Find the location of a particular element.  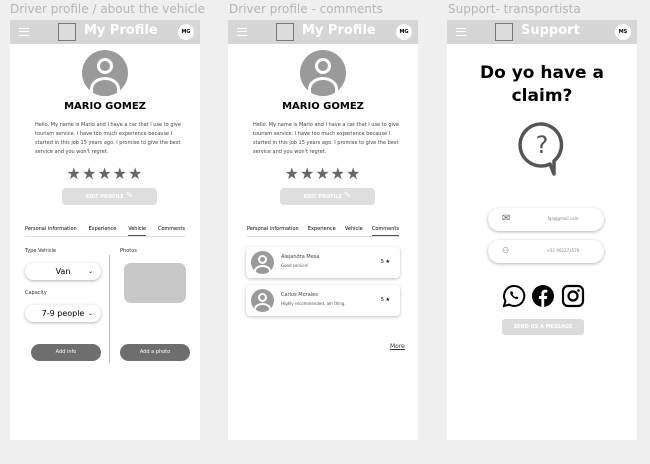

photo-placeholder is located at coordinates (155, 283).